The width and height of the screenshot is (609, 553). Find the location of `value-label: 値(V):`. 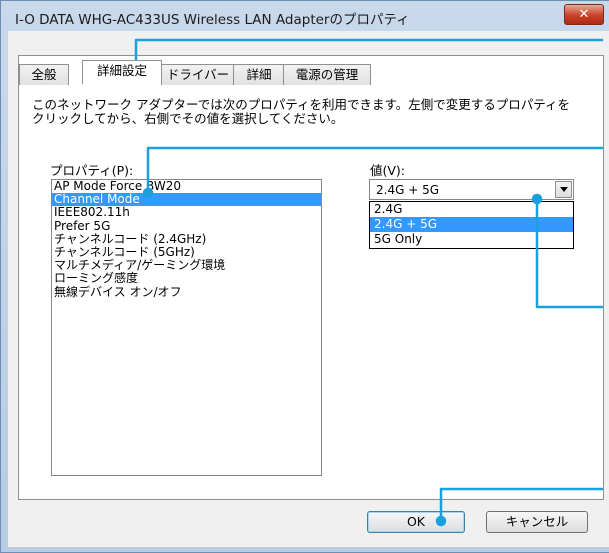

value-label: 値(V): is located at coordinates (388, 170).